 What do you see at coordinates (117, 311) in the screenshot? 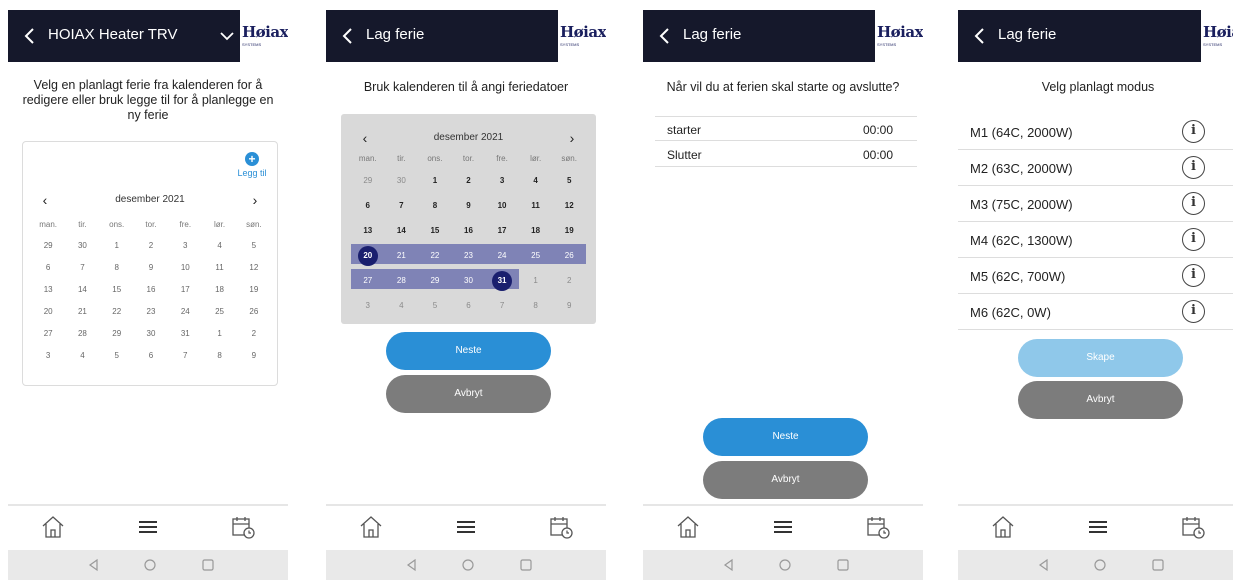
I see `calendar-day: 22` at bounding box center [117, 311].